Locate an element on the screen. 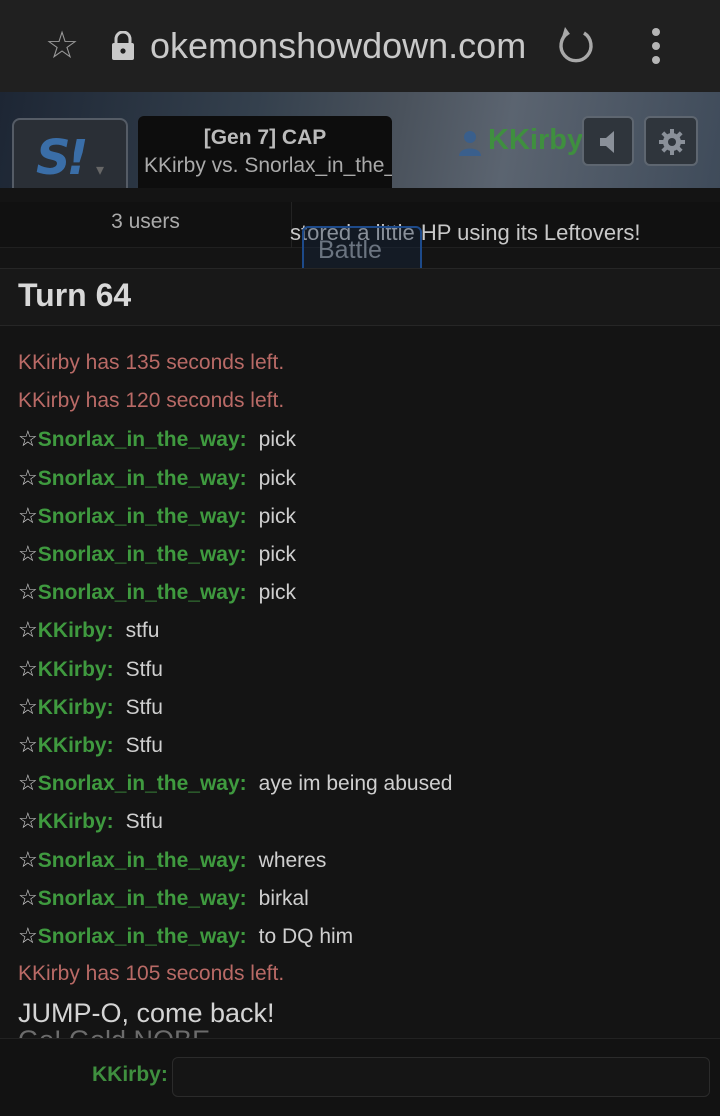 This screenshot has height=1116, width=720. turn-header: Turn 64 is located at coordinates (360, 297).